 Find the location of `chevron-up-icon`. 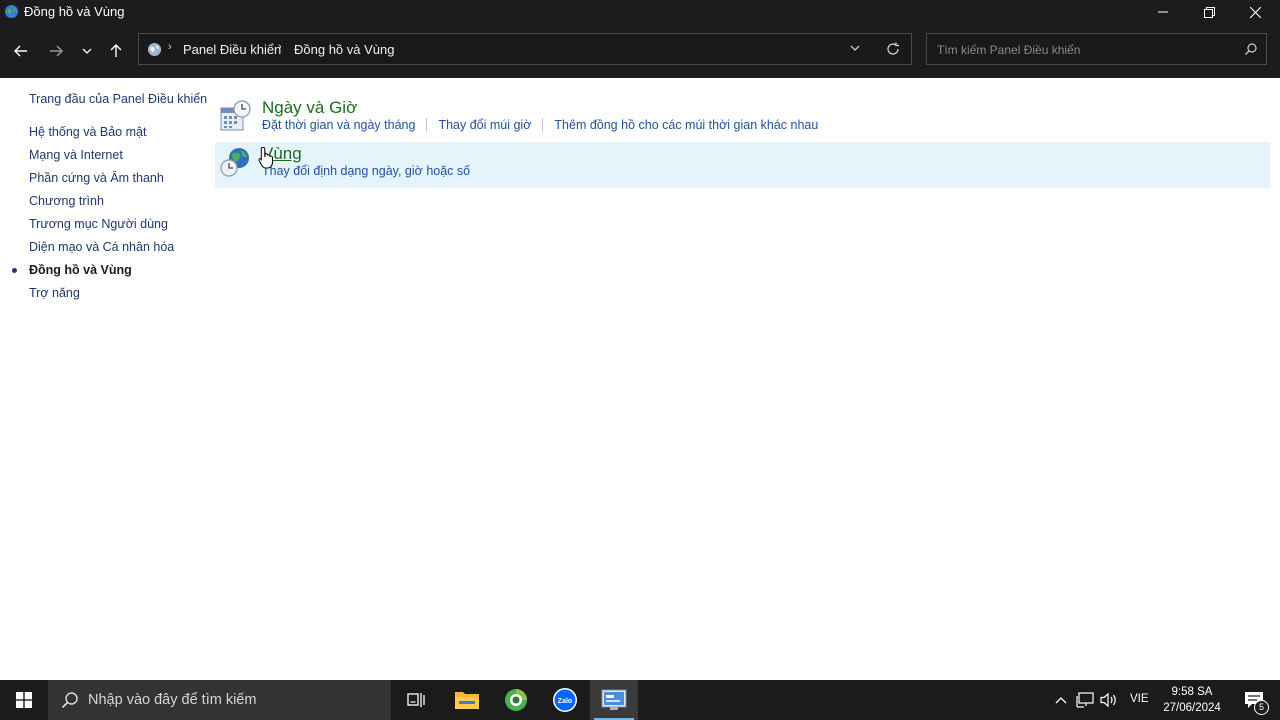

chevron-up-icon is located at coordinates (1061, 700).